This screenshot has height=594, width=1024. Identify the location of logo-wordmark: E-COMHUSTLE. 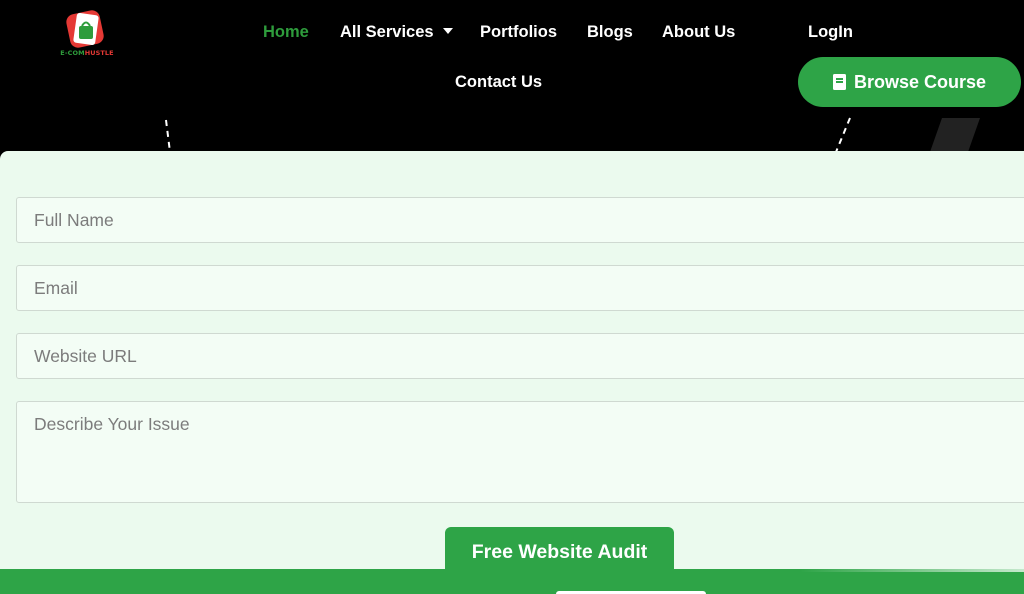
(87, 53).